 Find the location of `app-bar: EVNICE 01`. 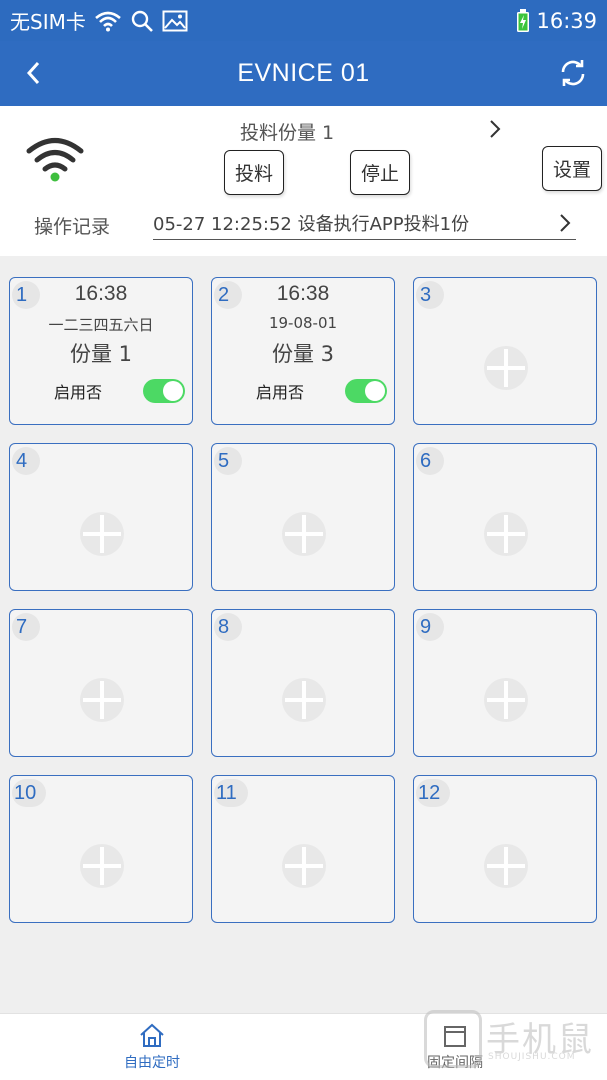

app-bar: EVNICE 01 is located at coordinates (303, 73).